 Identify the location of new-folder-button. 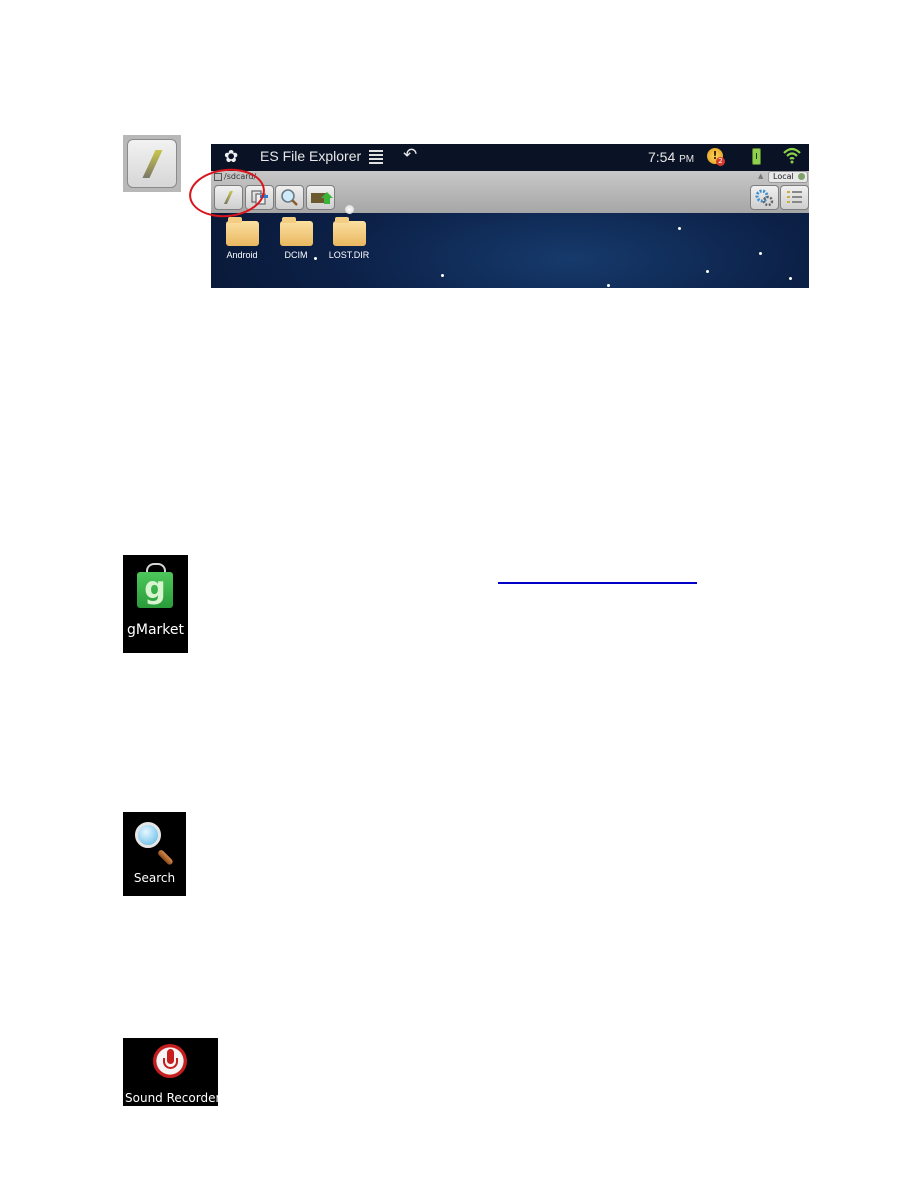
(320, 197).